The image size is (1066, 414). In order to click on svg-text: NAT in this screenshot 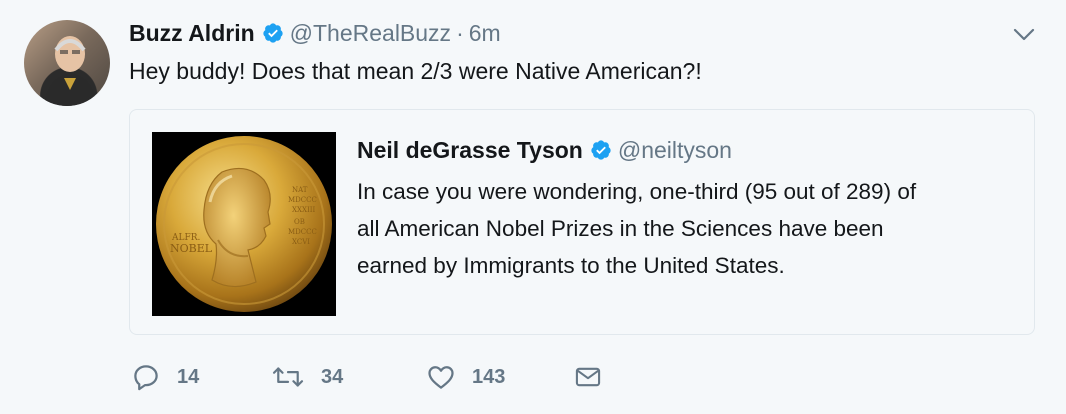, I will do `click(300, 190)`.